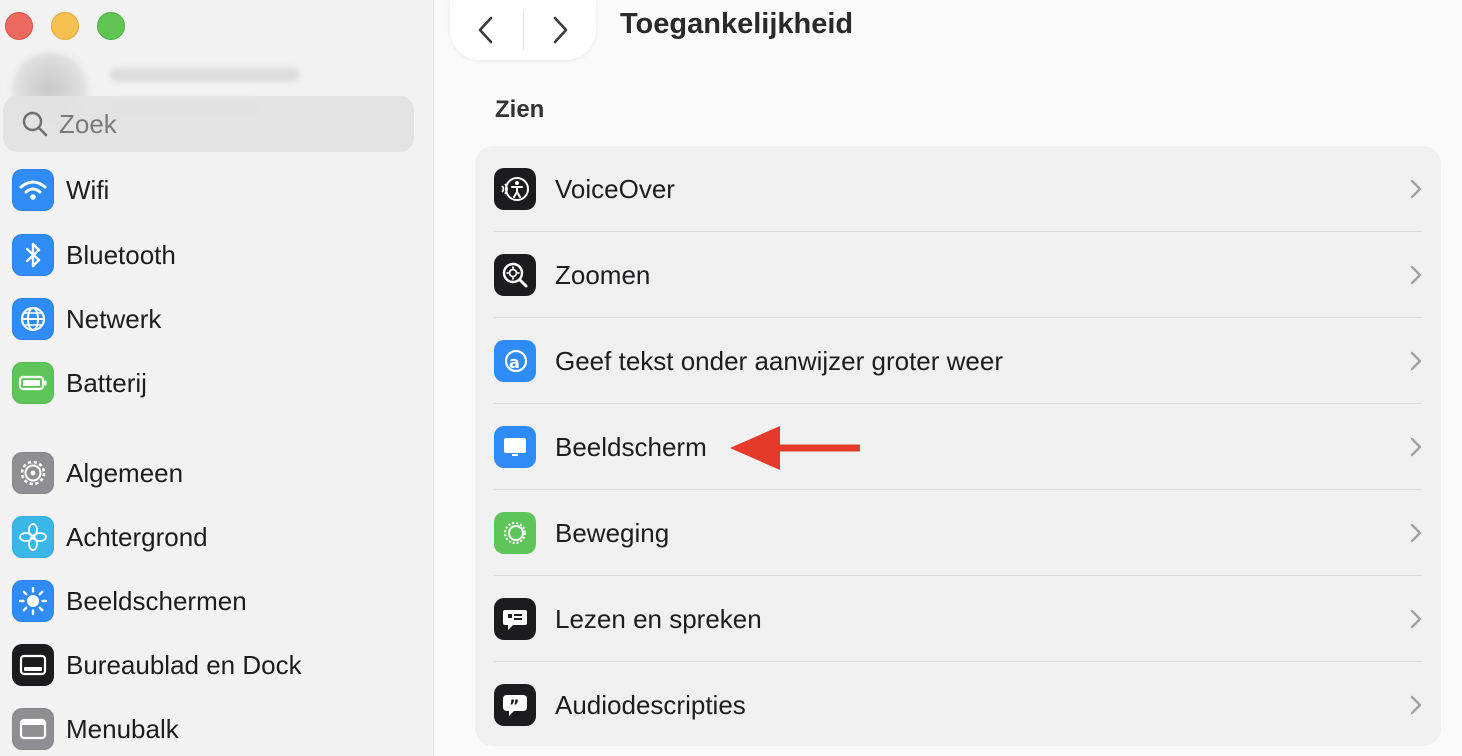  I want to click on sidebar-item-label: Beeldschermen, so click(156, 600).